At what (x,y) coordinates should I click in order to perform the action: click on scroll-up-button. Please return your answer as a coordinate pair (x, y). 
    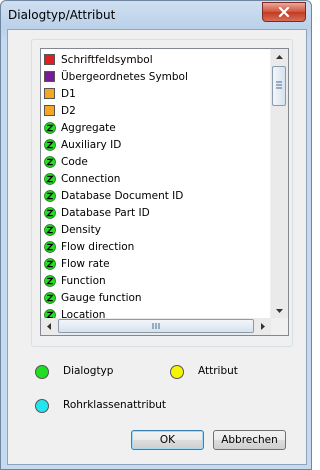
    Looking at the image, I should click on (279, 57).